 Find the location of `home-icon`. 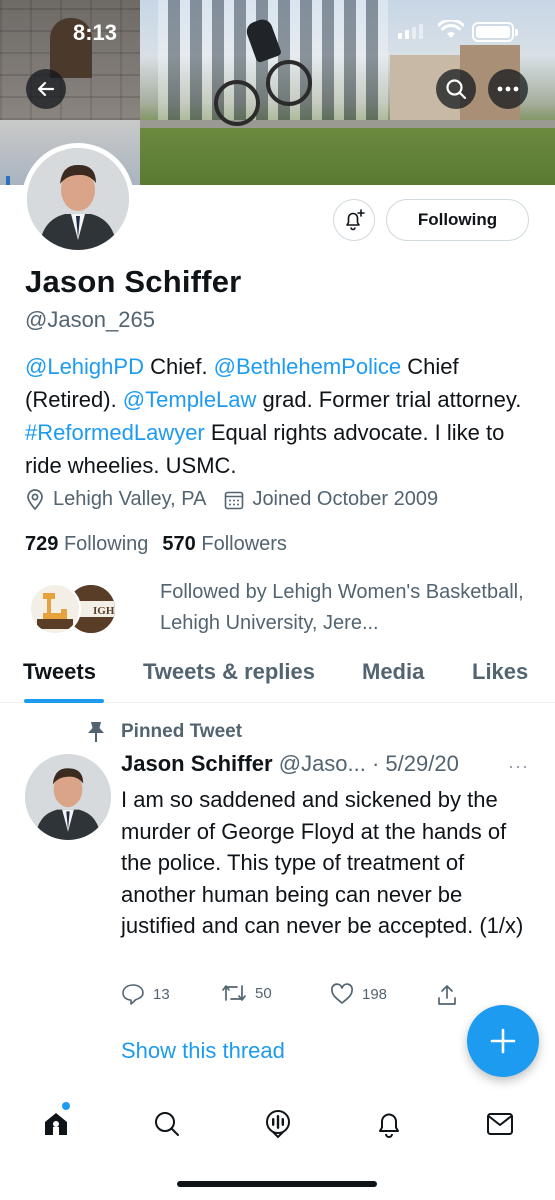

home-icon is located at coordinates (56, 1124).